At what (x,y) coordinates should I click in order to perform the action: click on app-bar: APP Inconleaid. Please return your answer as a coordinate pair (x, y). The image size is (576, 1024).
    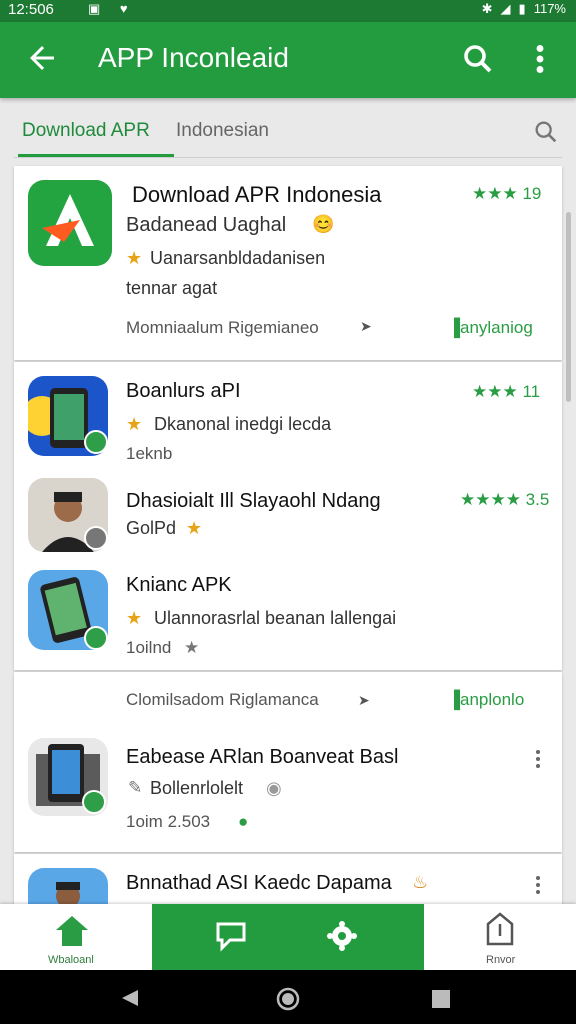
    Looking at the image, I should click on (288, 60).